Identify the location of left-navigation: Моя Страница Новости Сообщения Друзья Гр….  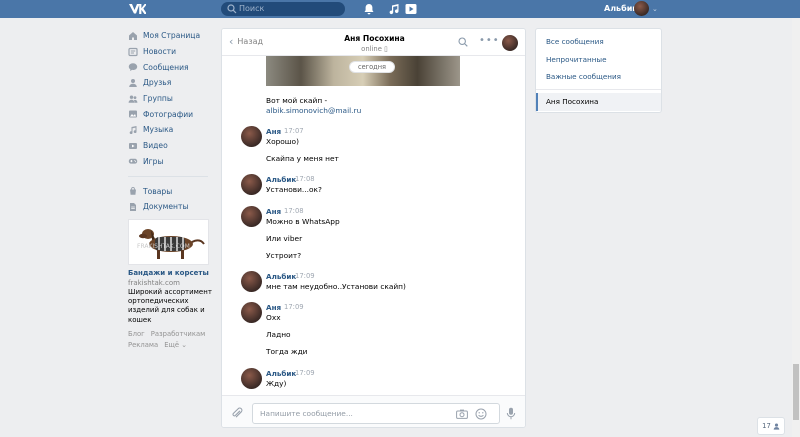
(174, 121).